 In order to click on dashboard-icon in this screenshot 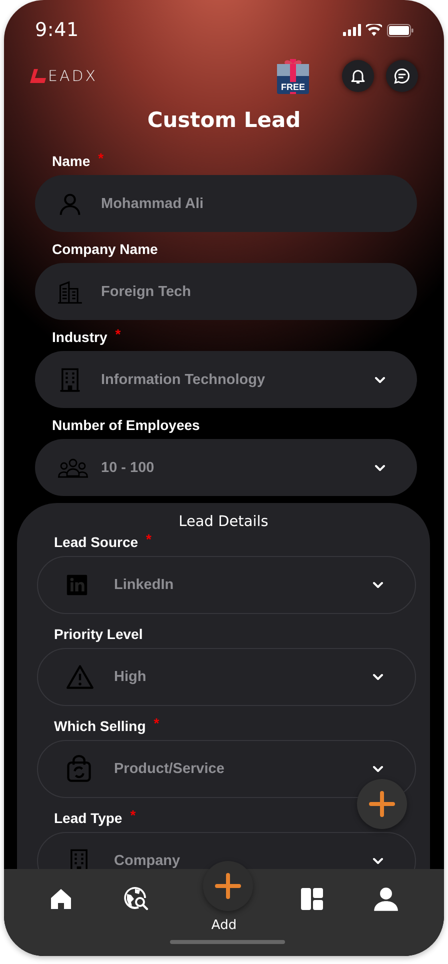, I will do `click(312, 899)`.